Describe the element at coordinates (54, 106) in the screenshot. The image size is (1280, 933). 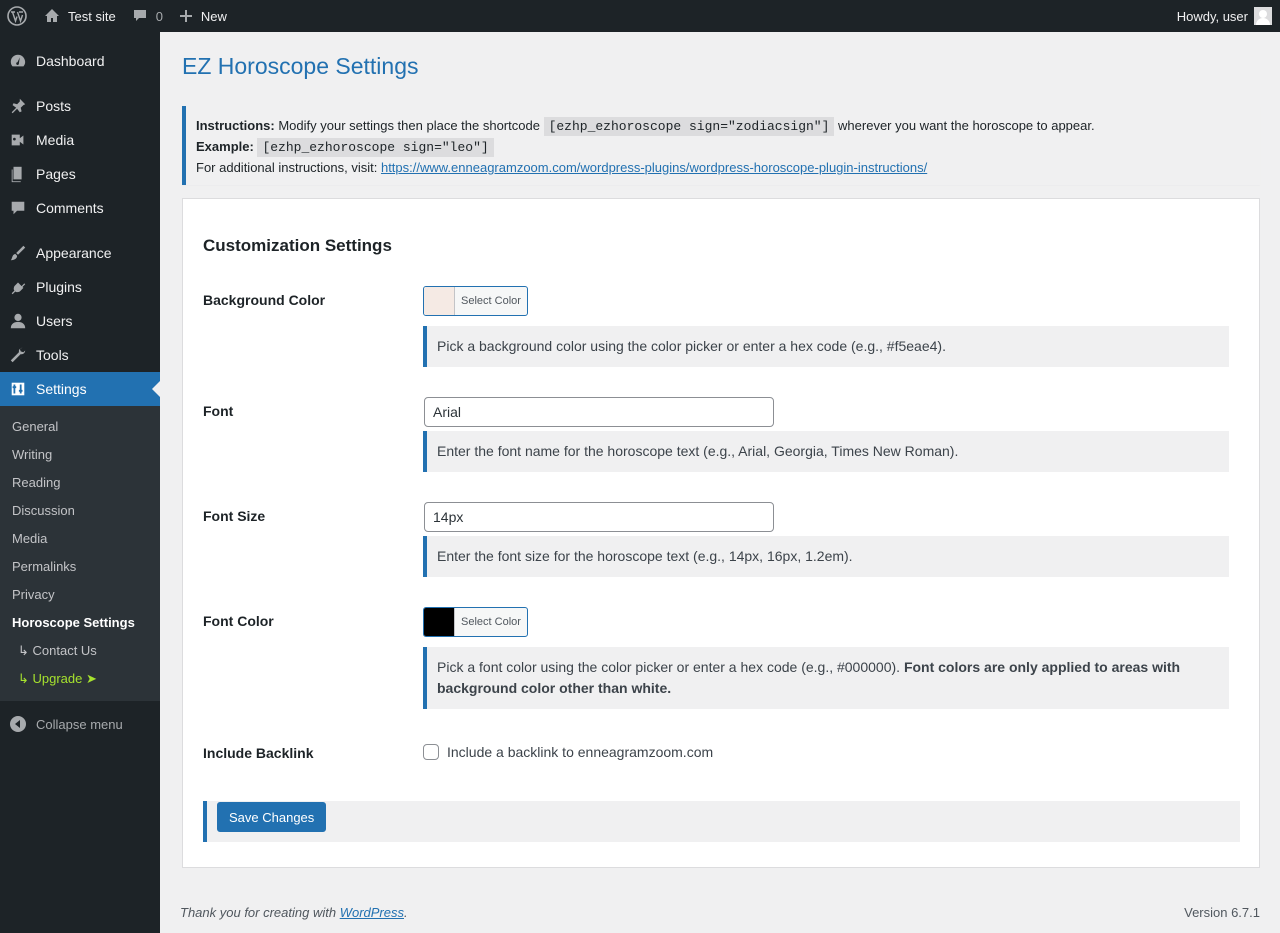
I see `menu-label: Posts` at that location.